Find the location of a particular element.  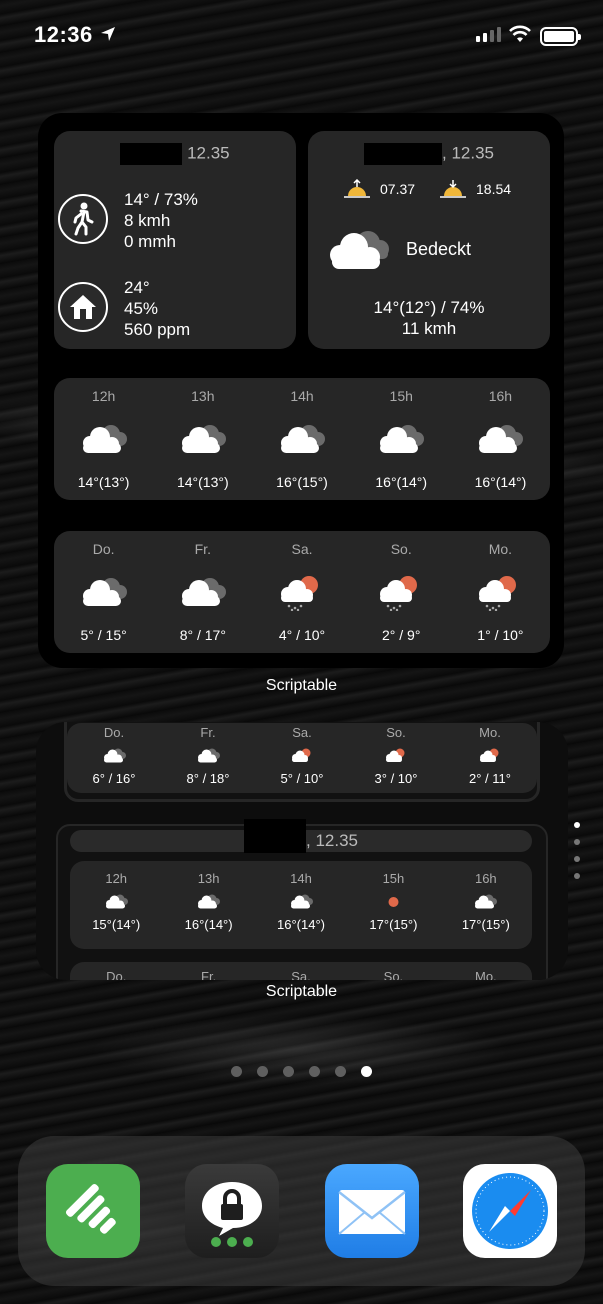

forecast-value: 5° / 10° is located at coordinates (302, 778).